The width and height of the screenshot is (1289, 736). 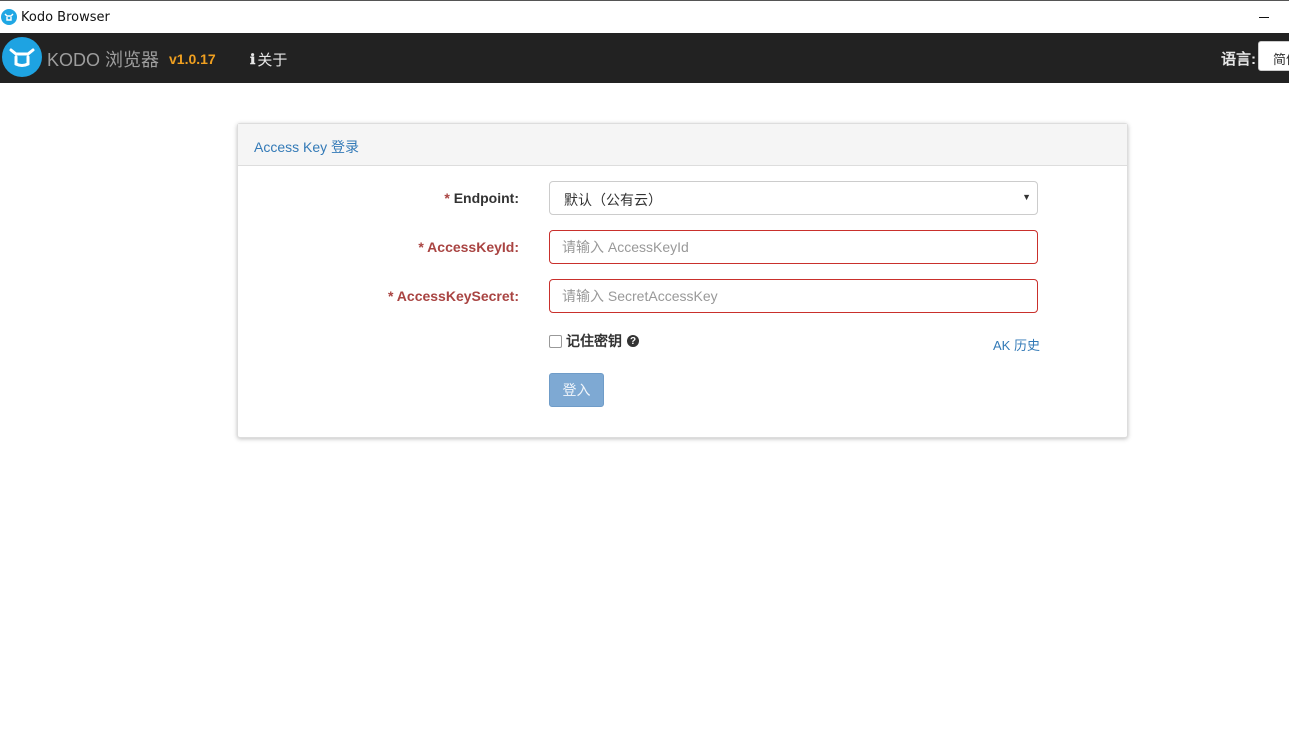 What do you see at coordinates (644, 16) in the screenshot?
I see `window-titlebar: Kodo Browser` at bounding box center [644, 16].